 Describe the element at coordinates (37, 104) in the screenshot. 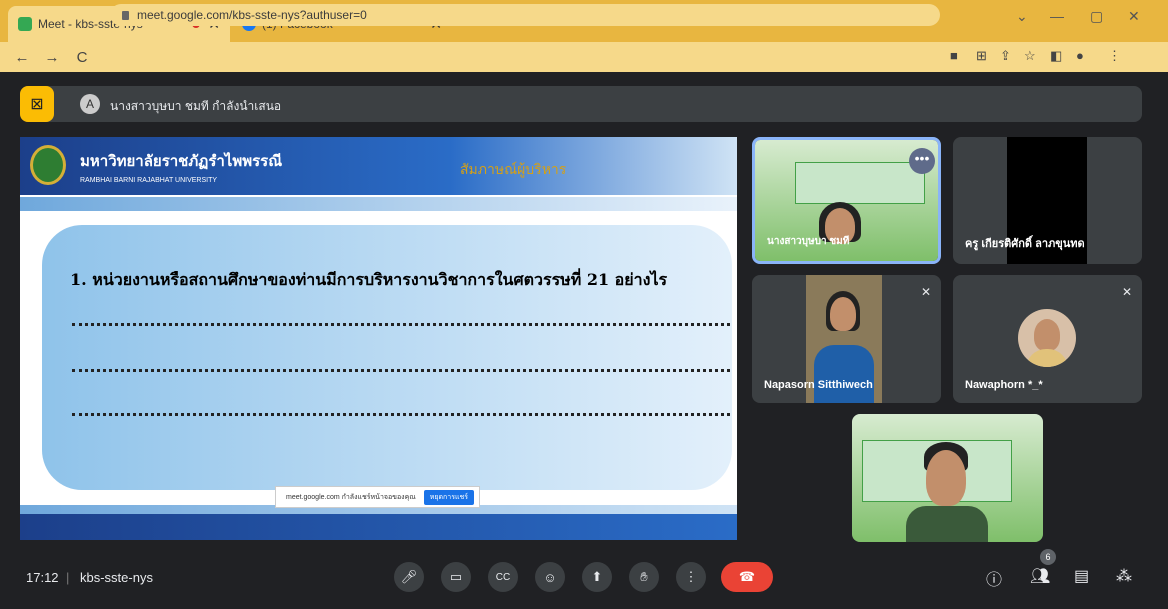

I see `presentation-icon: ⊠` at that location.